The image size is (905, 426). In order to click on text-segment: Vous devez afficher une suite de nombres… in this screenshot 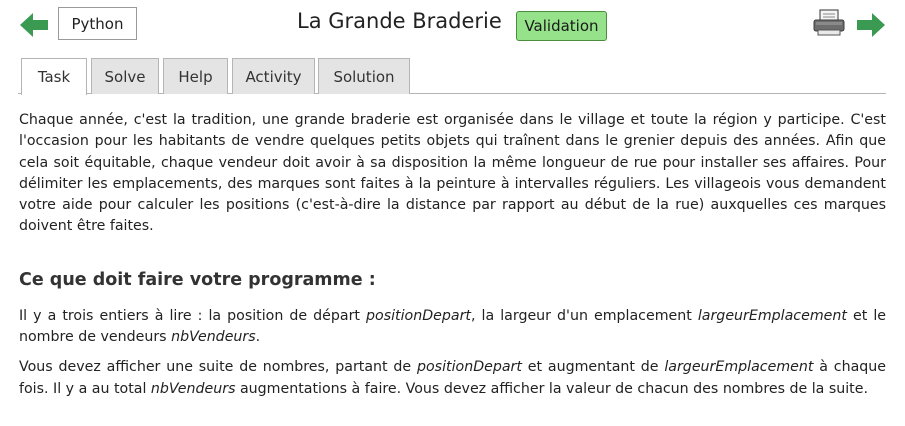, I will do `click(218, 367)`.